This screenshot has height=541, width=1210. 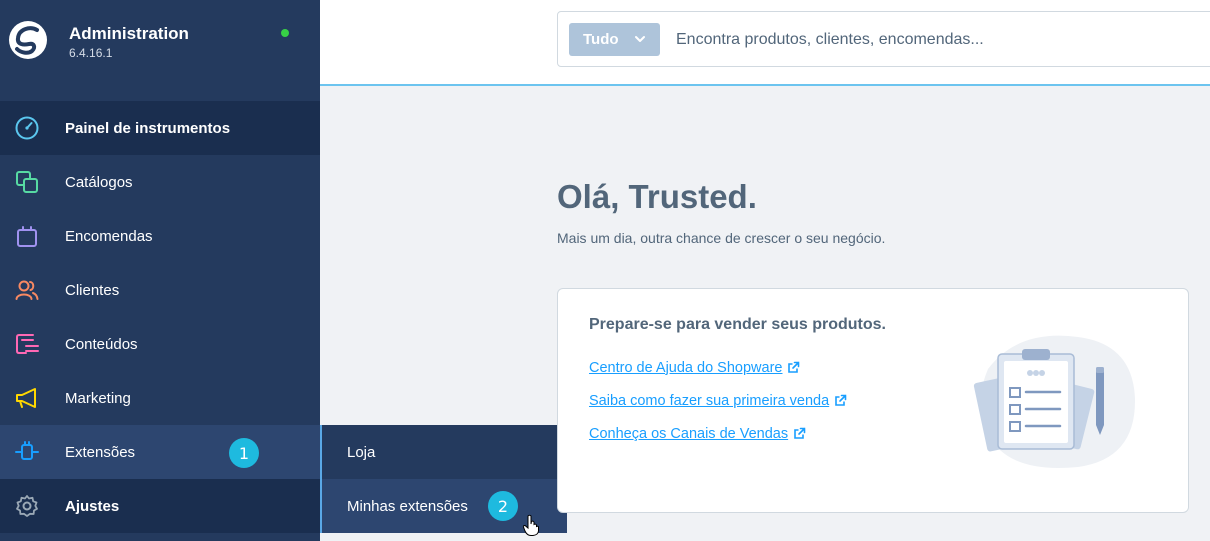 I want to click on topbar: Tudo, so click(x=765, y=43).